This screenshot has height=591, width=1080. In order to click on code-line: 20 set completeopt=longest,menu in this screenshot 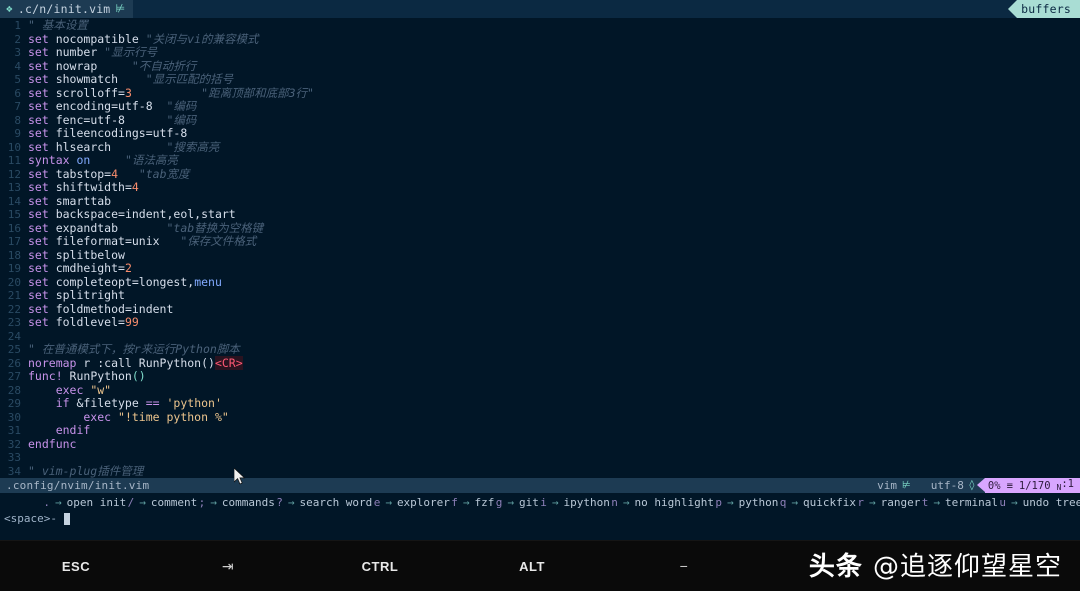, I will do `click(540, 282)`.